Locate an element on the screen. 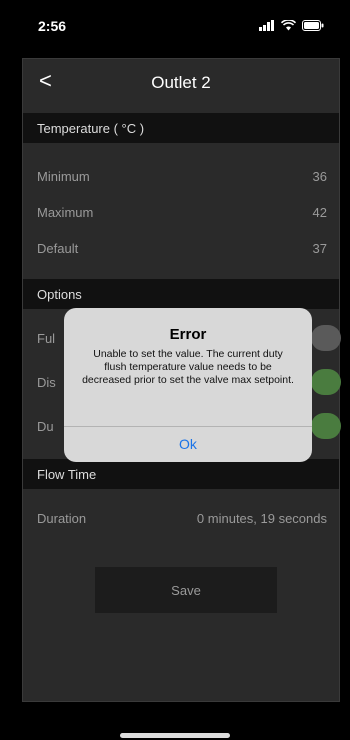 The image size is (350, 740). duration-row: Duration 0 minutes, 19 seconds is located at coordinates (181, 519).